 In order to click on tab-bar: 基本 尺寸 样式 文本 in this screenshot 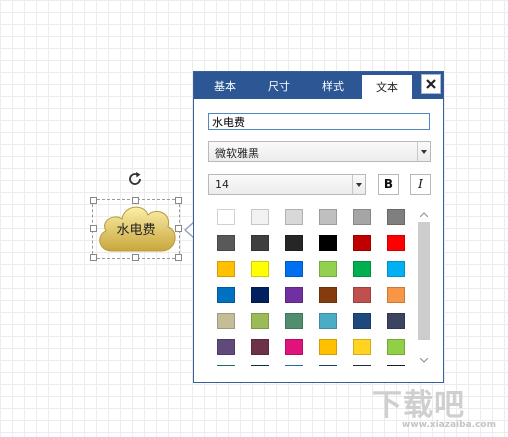, I will do `click(318, 85)`.